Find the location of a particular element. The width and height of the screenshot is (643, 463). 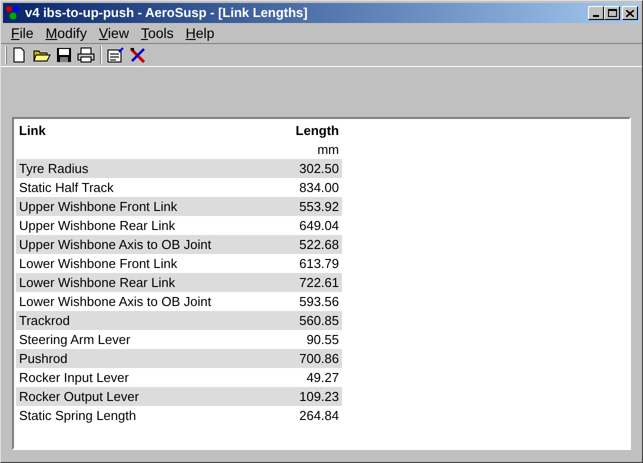

unit-label: mm is located at coordinates (328, 149).